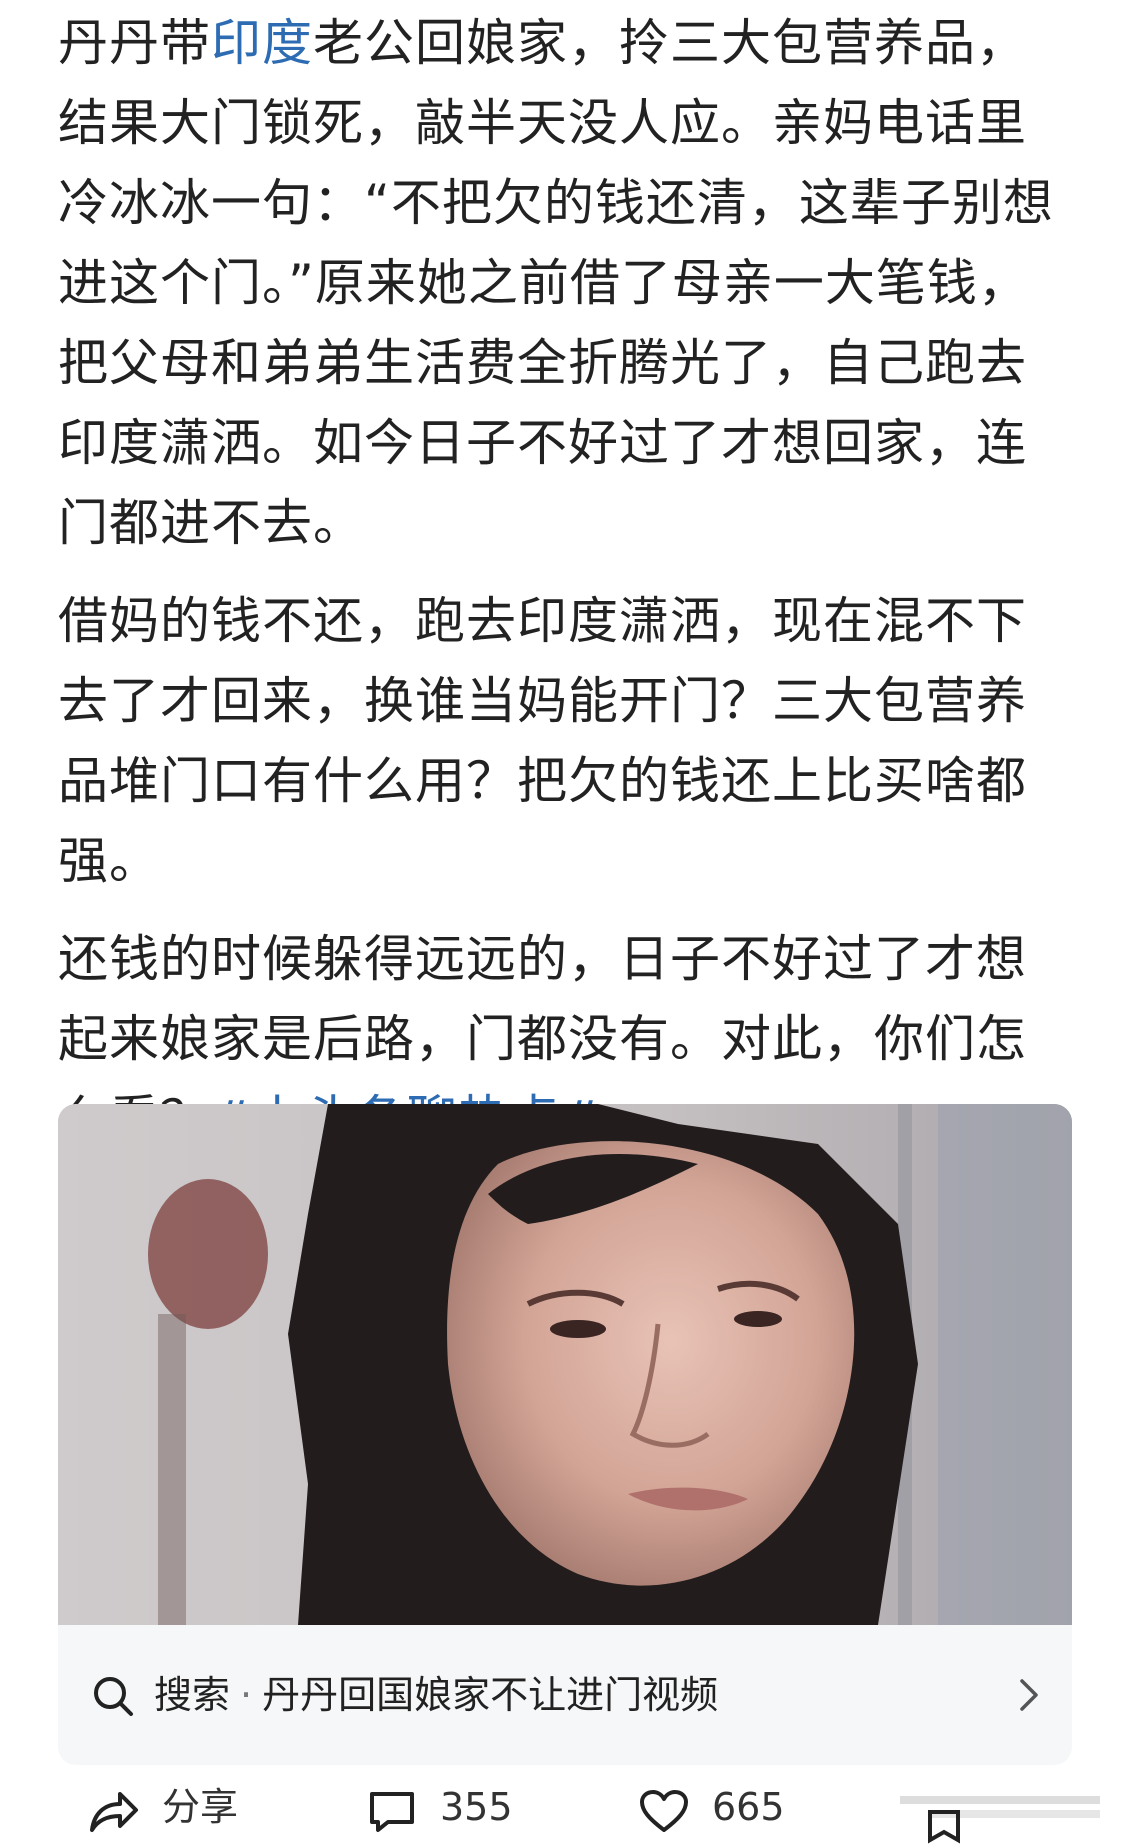 The width and height of the screenshot is (1132, 1846). What do you see at coordinates (392, 1812) in the screenshot?
I see `comment-icon` at bounding box center [392, 1812].